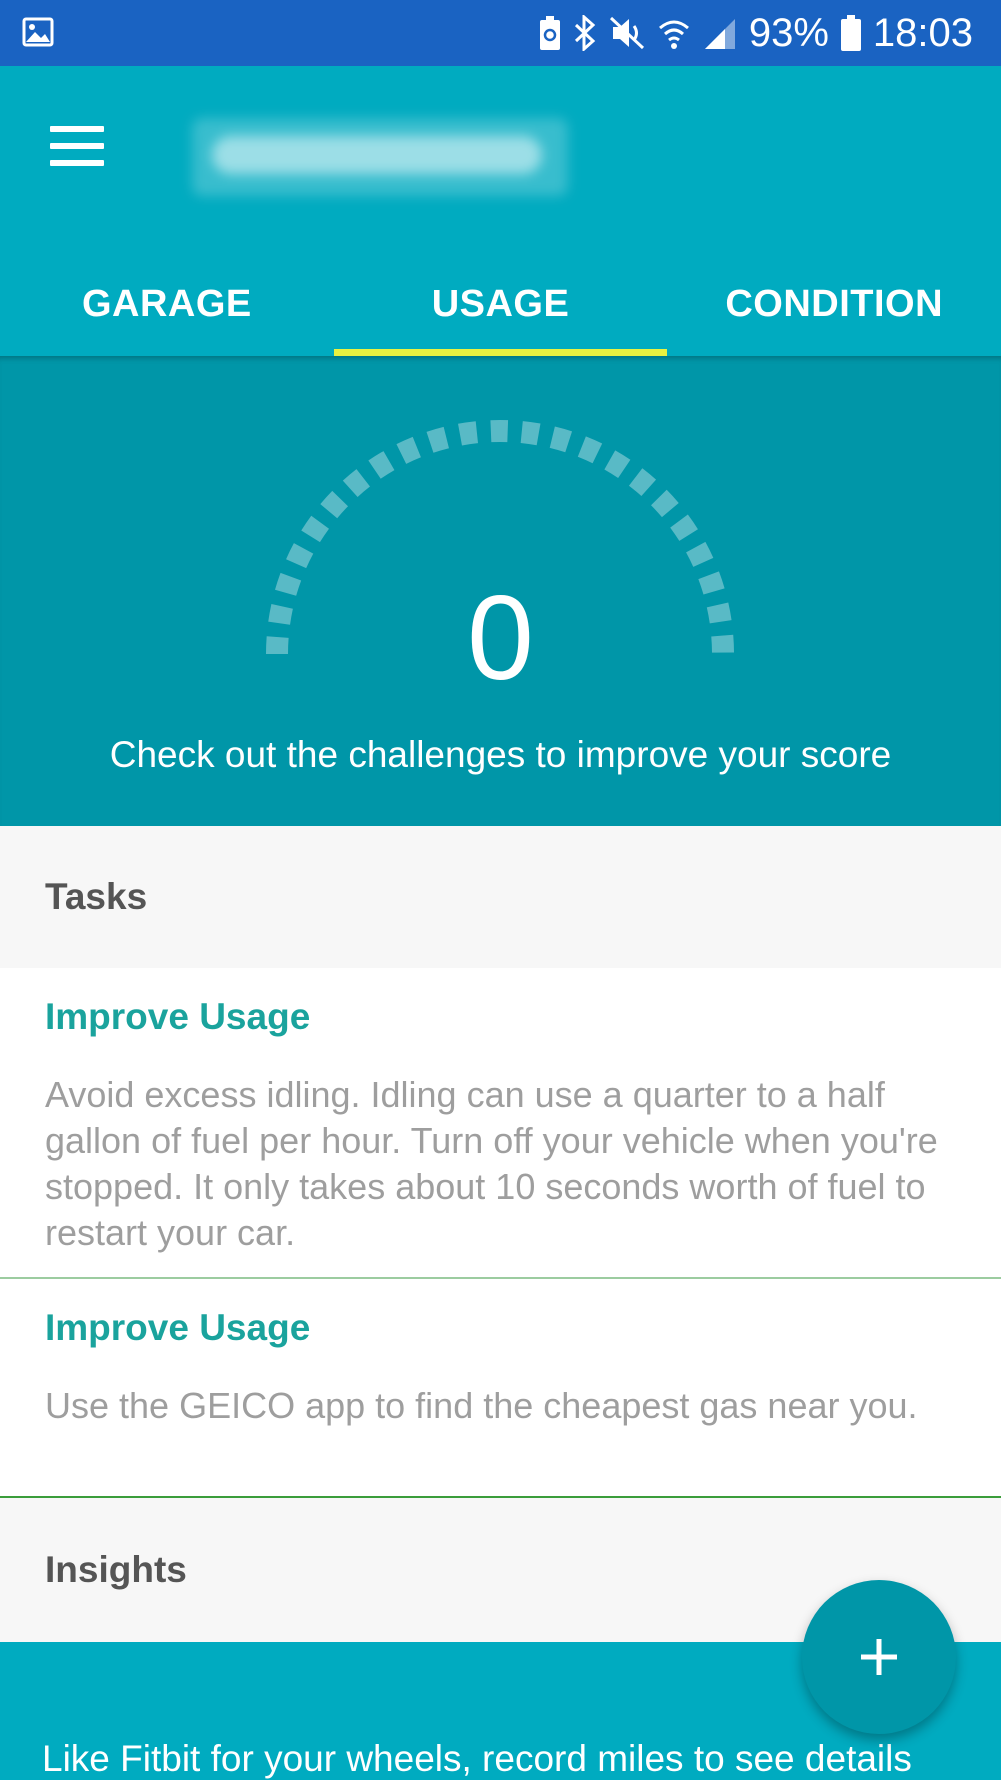  Describe the element at coordinates (850, 33) in the screenshot. I see `battery-icon` at that location.